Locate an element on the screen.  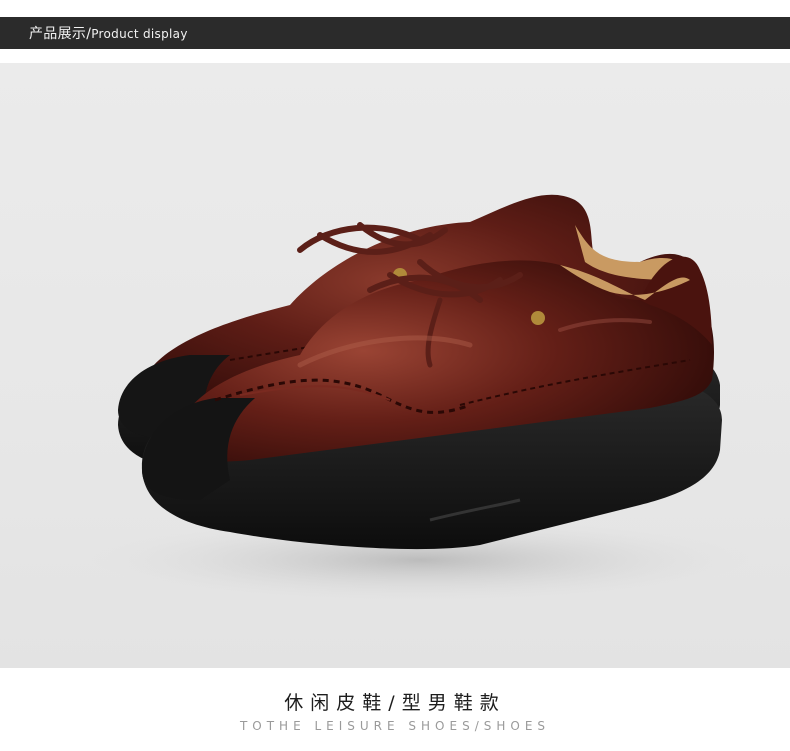
section-header-bar: 产品展示/Product display is located at coordinates (395, 33).